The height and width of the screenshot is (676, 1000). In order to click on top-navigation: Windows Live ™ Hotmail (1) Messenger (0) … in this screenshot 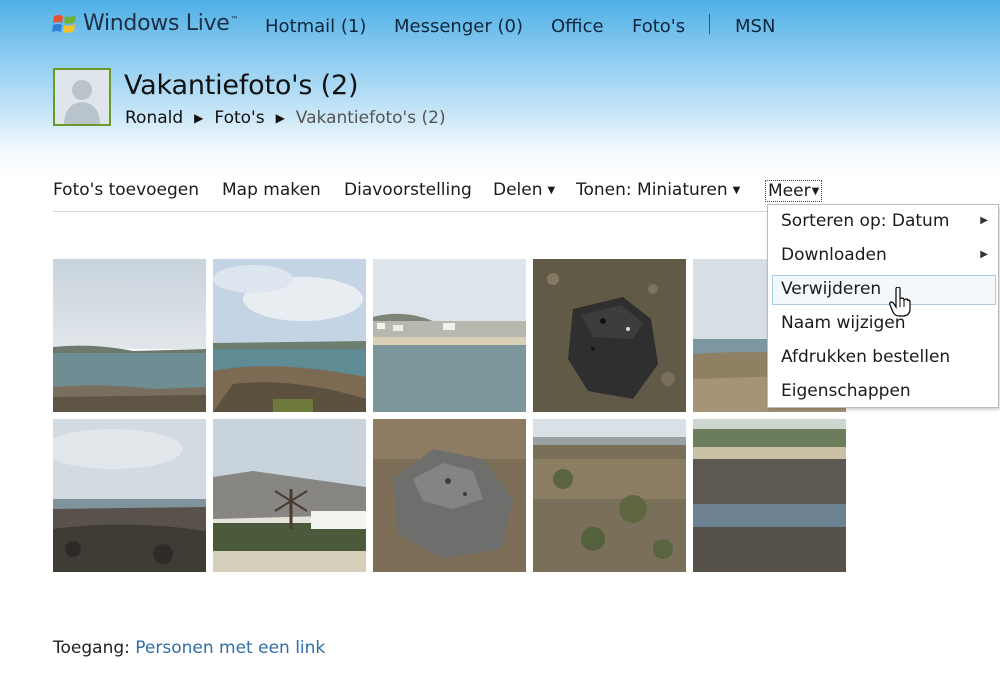, I will do `click(500, 26)`.